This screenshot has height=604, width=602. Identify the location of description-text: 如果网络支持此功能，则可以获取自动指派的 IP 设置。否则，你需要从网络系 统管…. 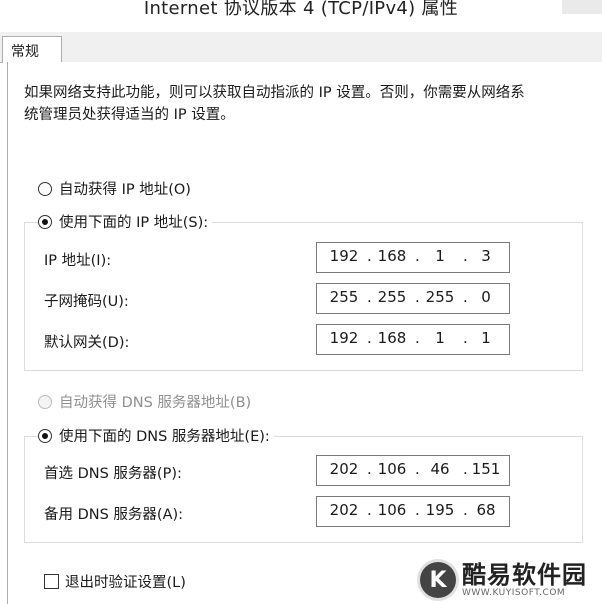
(304, 104).